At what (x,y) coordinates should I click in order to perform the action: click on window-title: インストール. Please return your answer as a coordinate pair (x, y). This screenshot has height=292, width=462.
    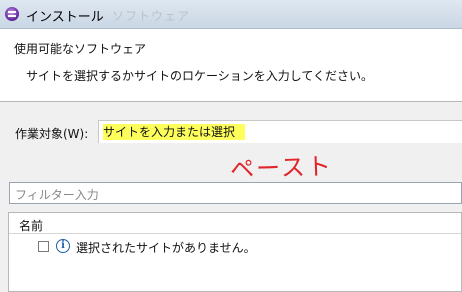
    Looking at the image, I should click on (65, 17).